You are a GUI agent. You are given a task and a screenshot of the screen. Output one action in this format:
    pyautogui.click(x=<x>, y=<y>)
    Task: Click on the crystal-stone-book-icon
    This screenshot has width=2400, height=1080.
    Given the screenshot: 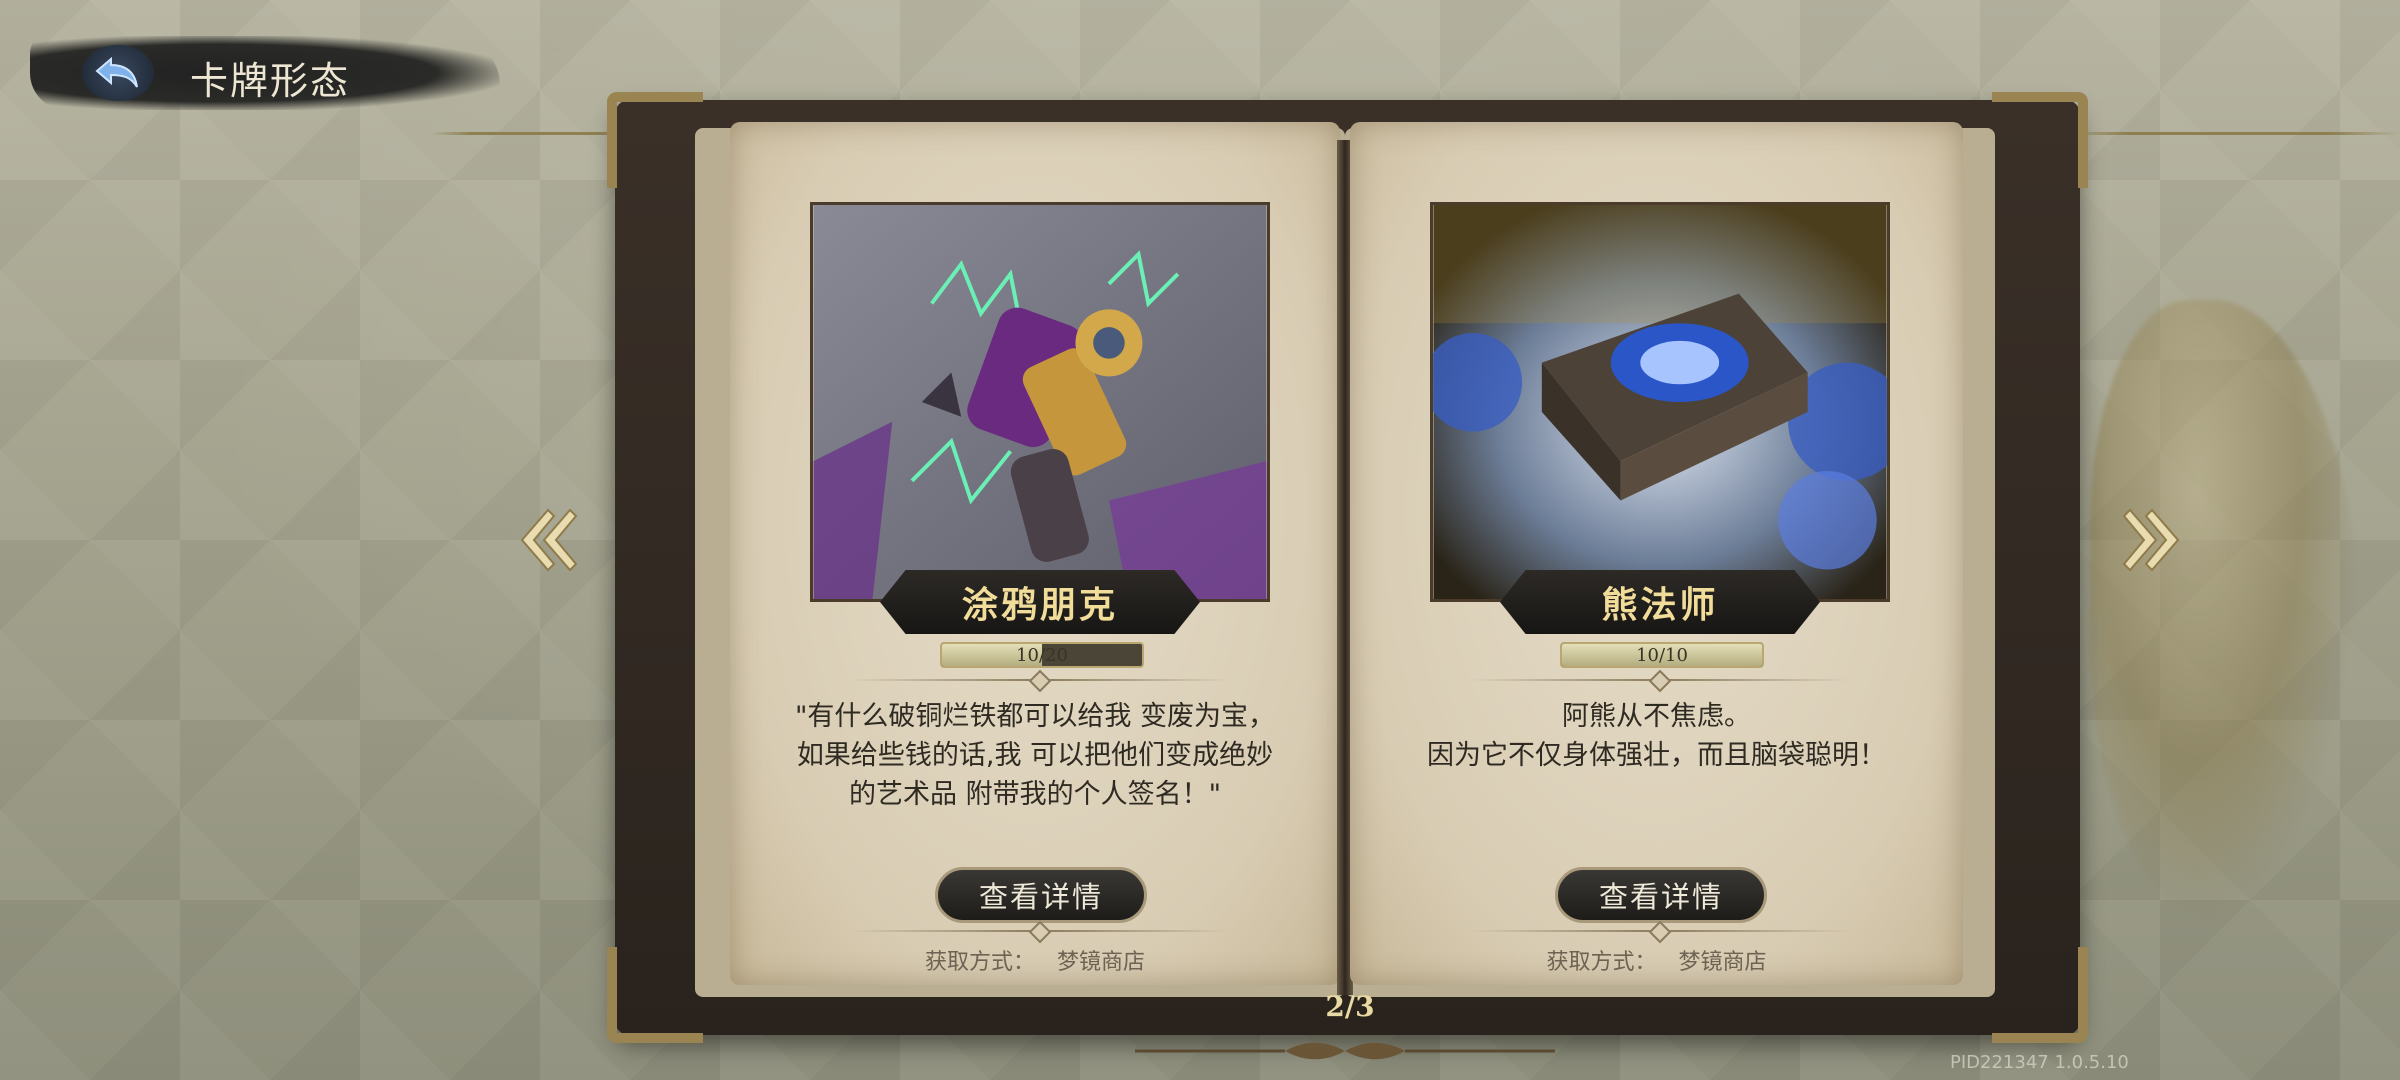 What is the action you would take?
    pyautogui.click(x=1660, y=402)
    